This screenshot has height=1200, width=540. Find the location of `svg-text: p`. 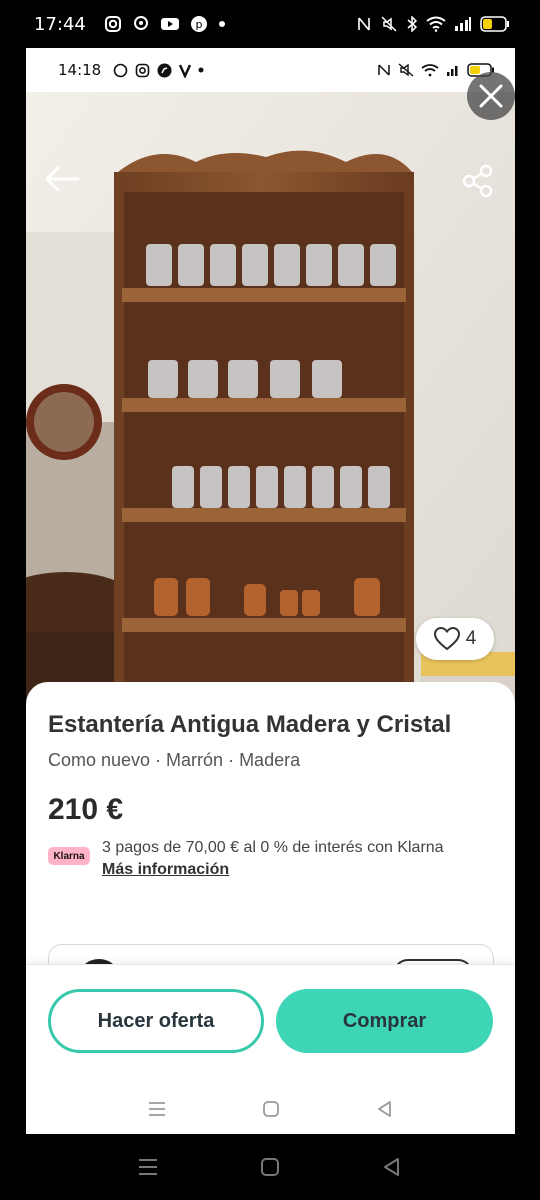

svg-text: p is located at coordinates (198, 24).